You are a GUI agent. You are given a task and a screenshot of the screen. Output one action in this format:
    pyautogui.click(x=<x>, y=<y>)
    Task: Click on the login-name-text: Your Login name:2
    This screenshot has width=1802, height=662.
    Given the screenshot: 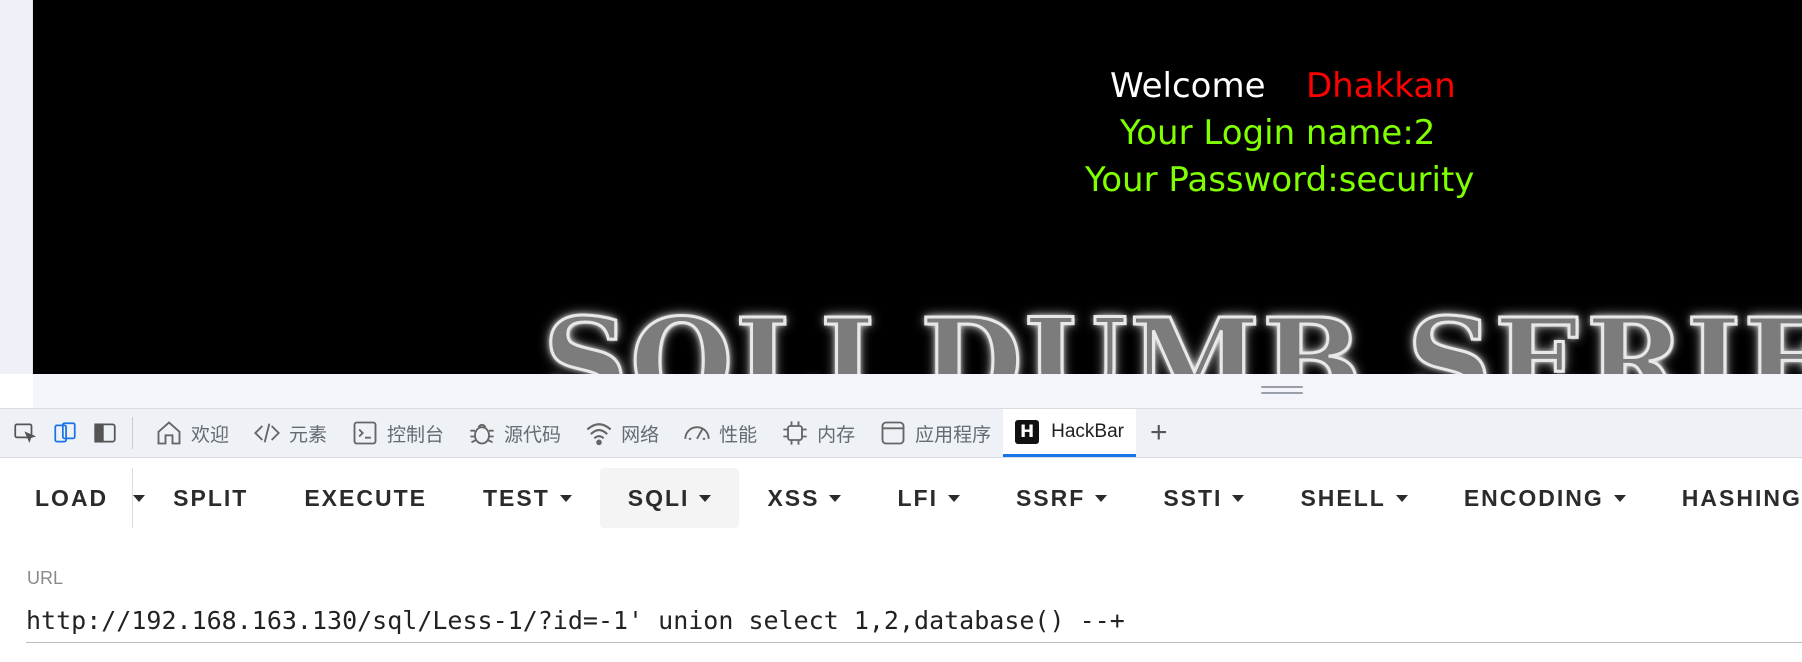 What is the action you would take?
    pyautogui.click(x=1278, y=133)
    